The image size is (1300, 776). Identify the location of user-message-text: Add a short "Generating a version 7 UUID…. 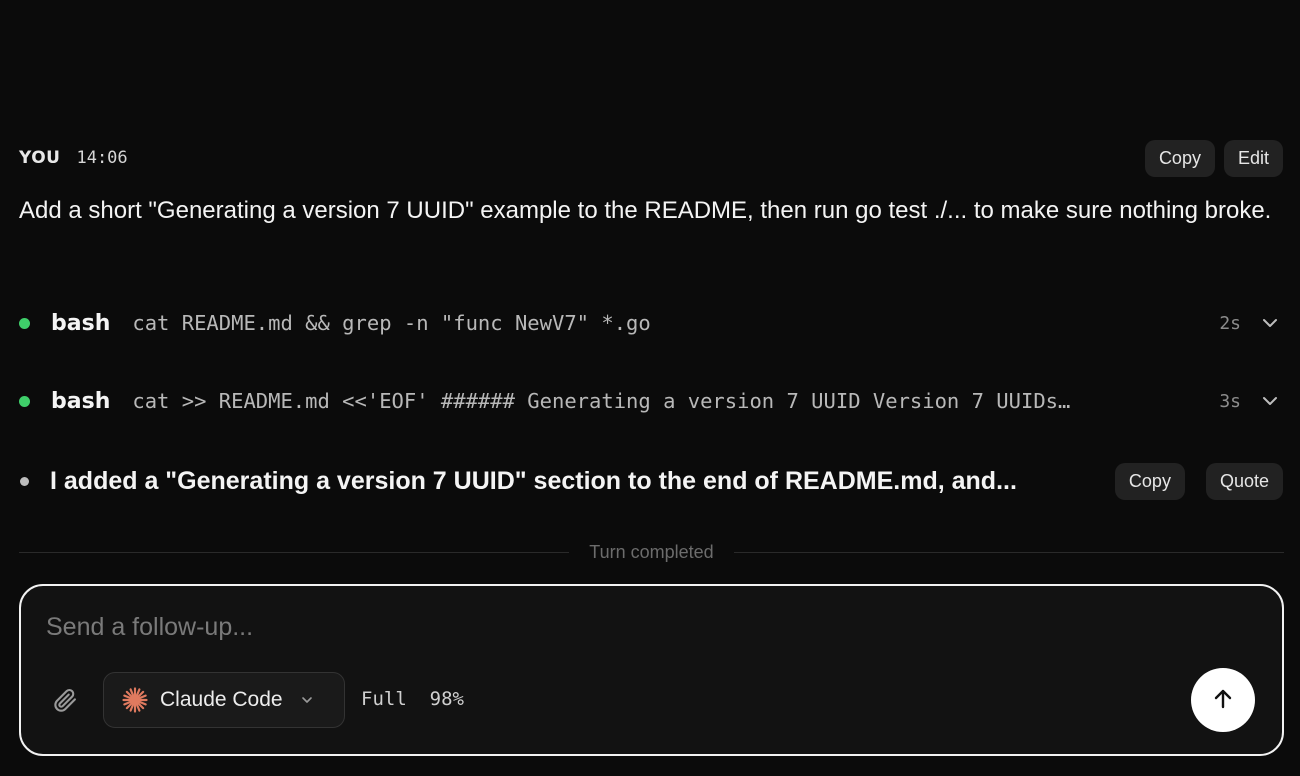
(645, 210).